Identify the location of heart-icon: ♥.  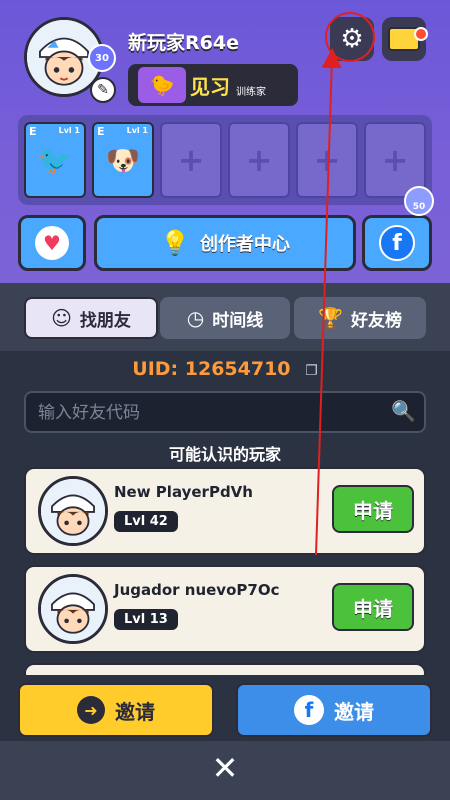
(52, 243).